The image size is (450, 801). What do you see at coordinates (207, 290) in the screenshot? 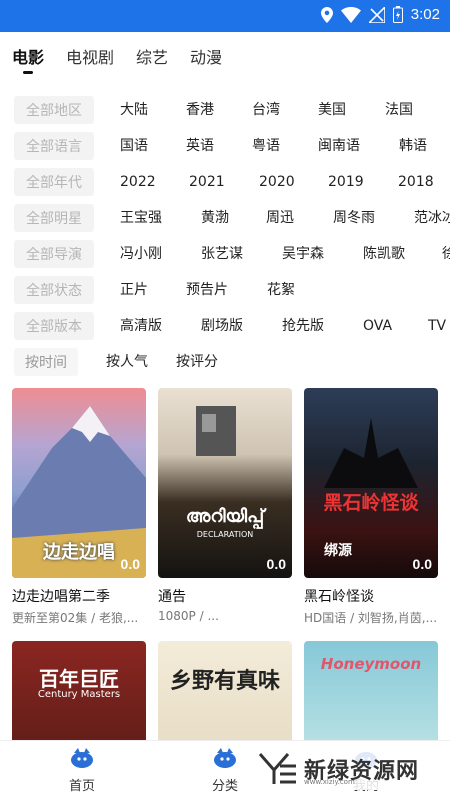
I see `filter-option: 预告片` at bounding box center [207, 290].